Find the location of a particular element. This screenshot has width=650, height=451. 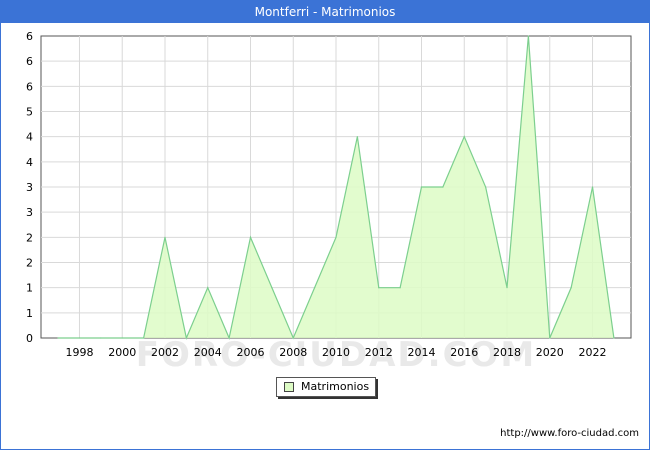

x-tick-label: 1998 is located at coordinates (79, 352).